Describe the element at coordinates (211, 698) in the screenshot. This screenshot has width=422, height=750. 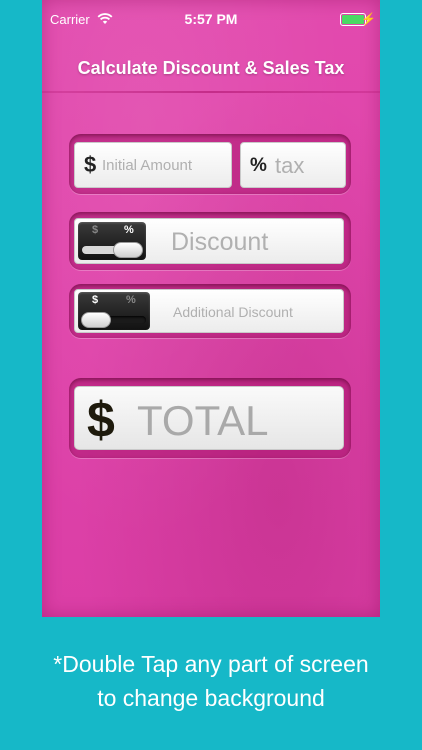
I see `hint-line-2: to change background` at that location.